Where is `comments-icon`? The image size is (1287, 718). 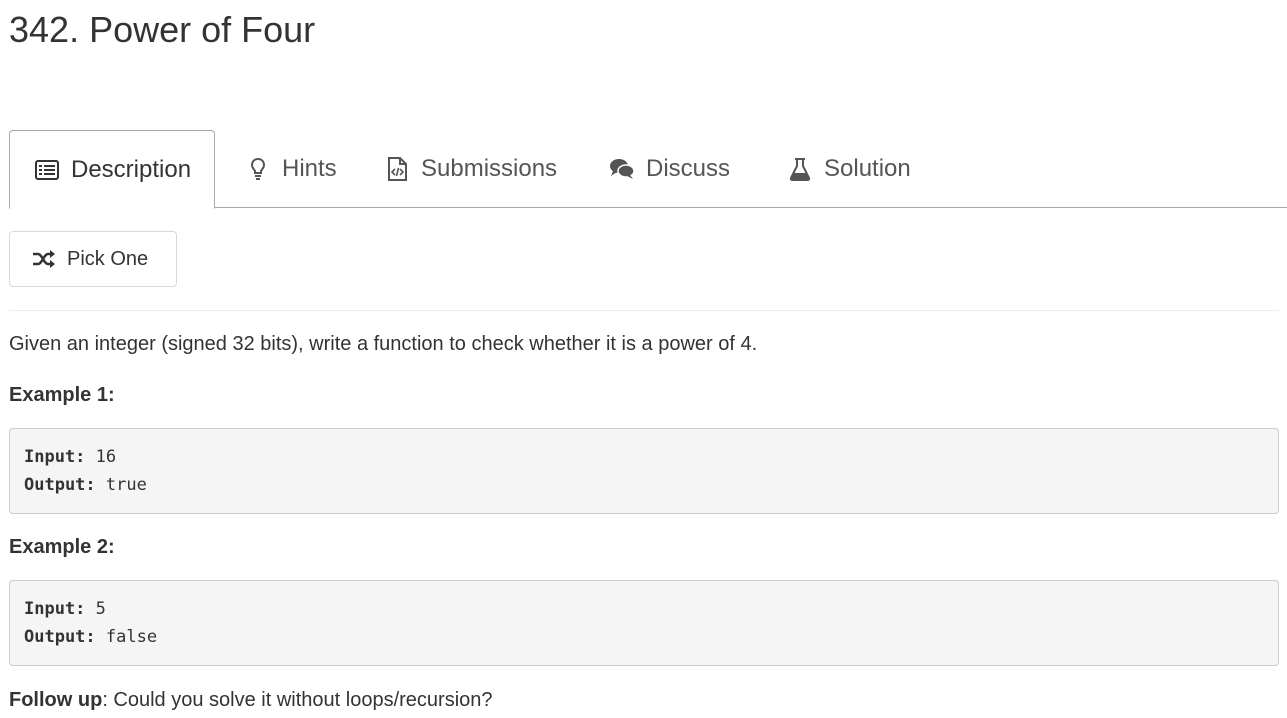
comments-icon is located at coordinates (622, 169).